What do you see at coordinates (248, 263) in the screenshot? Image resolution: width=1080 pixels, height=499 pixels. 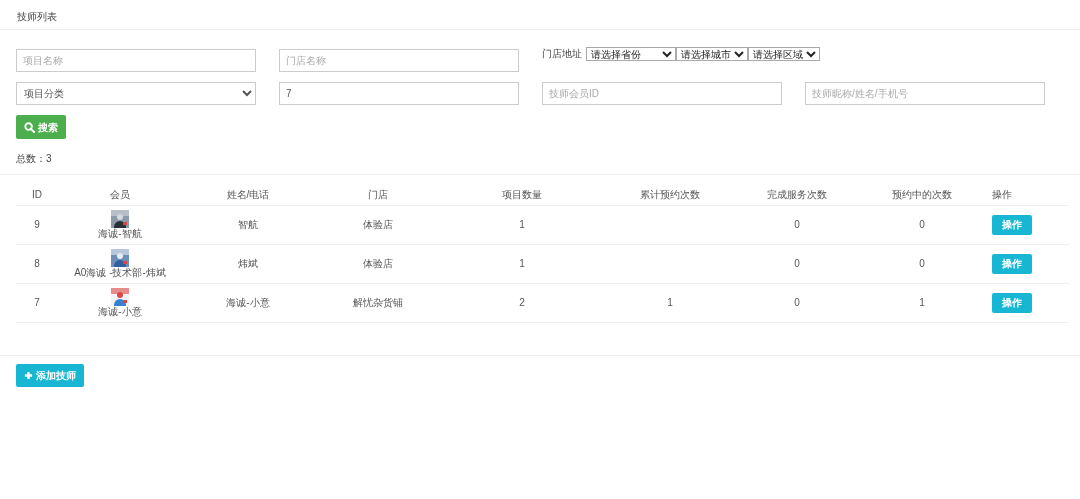 I see `table-cell: 炜斌` at bounding box center [248, 263].